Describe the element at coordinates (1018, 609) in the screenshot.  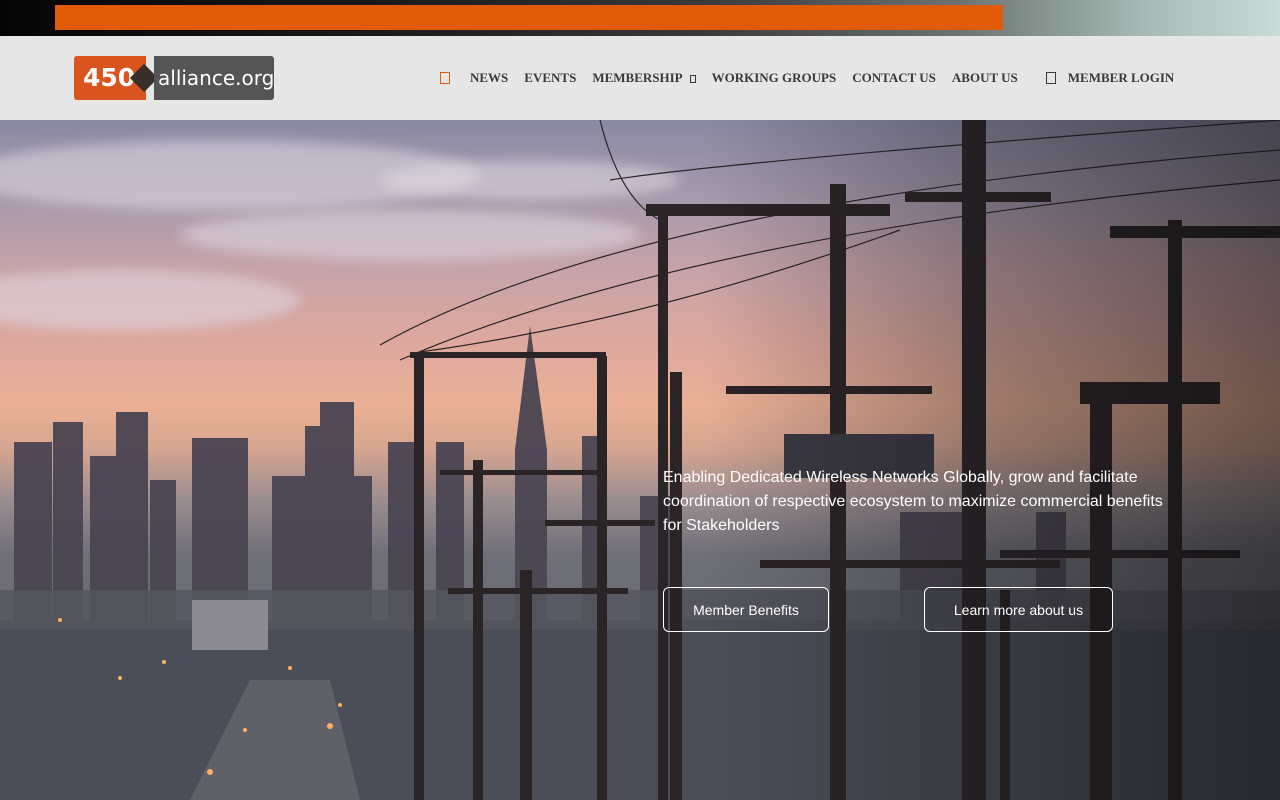
I see `learn-more-button: Learn more about us` at that location.